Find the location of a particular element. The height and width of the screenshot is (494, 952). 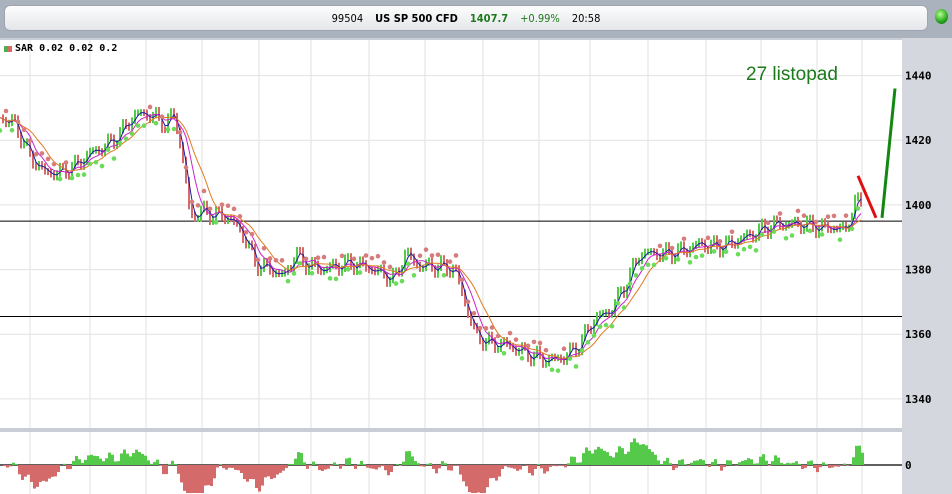

y-tick-label: 1360 is located at coordinates (918, 334).